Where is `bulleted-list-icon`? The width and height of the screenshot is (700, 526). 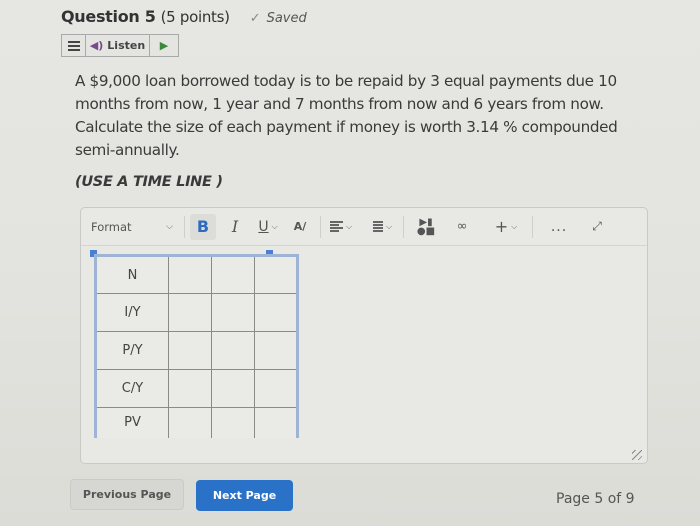
bulleted-list-icon is located at coordinates (376, 226).